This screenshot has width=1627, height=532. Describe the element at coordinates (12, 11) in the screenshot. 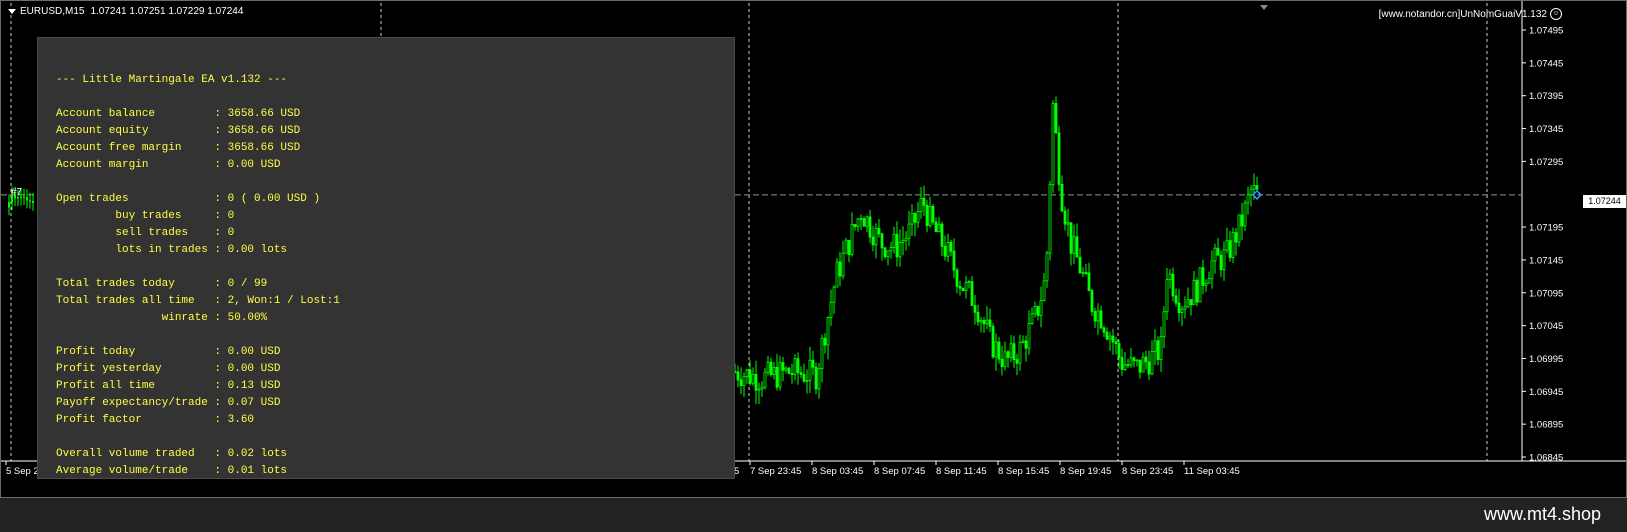

I see `chart-menu-icon` at that location.